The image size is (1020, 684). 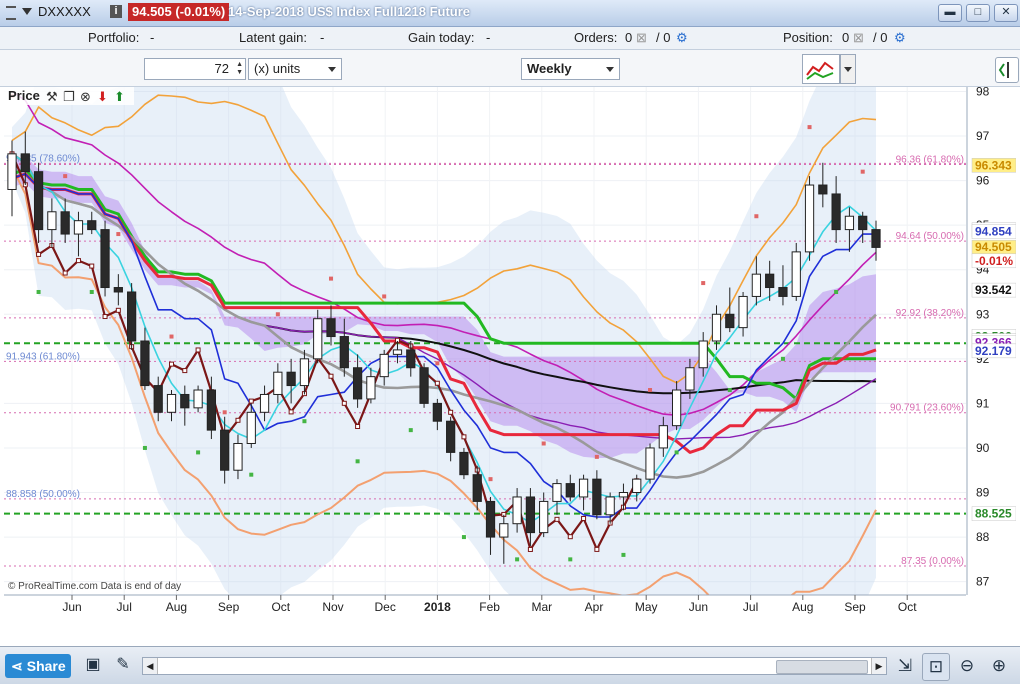 I want to click on position-settings-icon: ⚙, so click(x=900, y=38).